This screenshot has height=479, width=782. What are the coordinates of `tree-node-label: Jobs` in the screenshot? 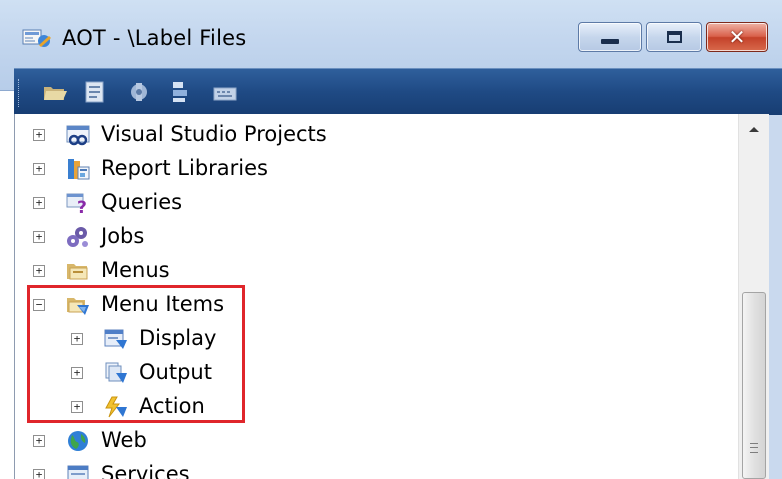 It's located at (123, 236).